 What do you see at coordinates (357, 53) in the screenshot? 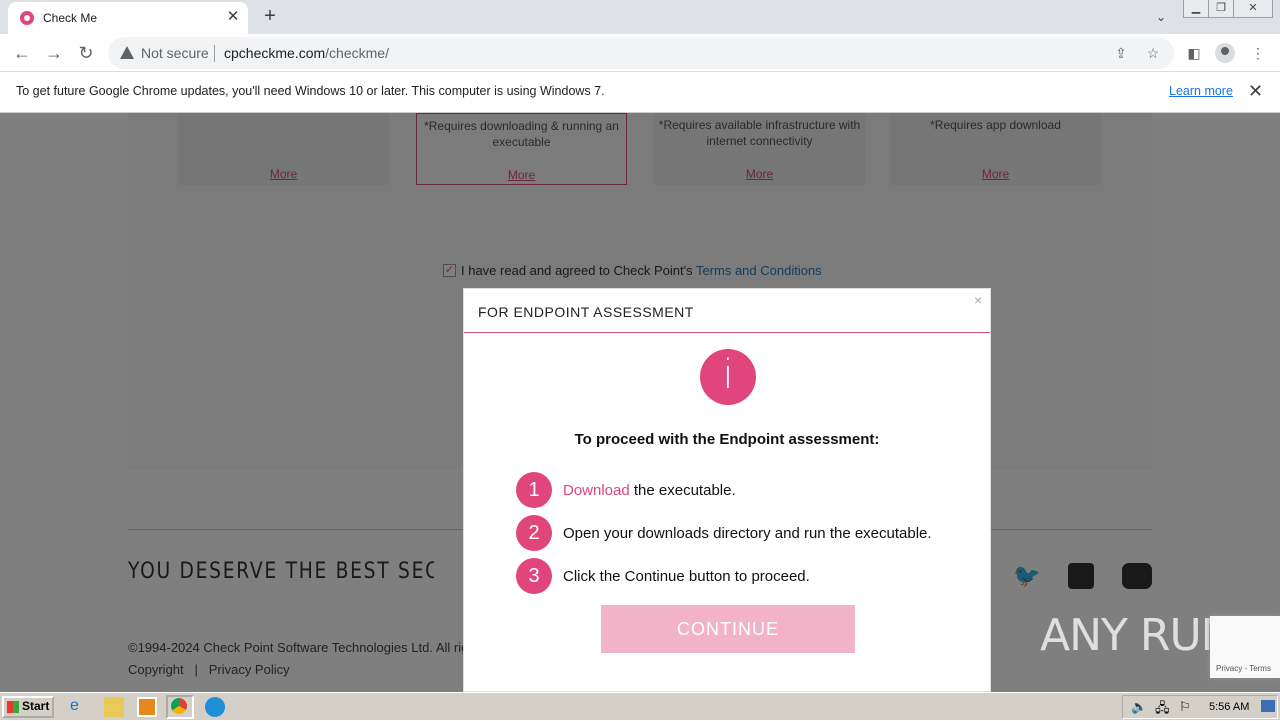
I see `url-path: /checkme/` at bounding box center [357, 53].